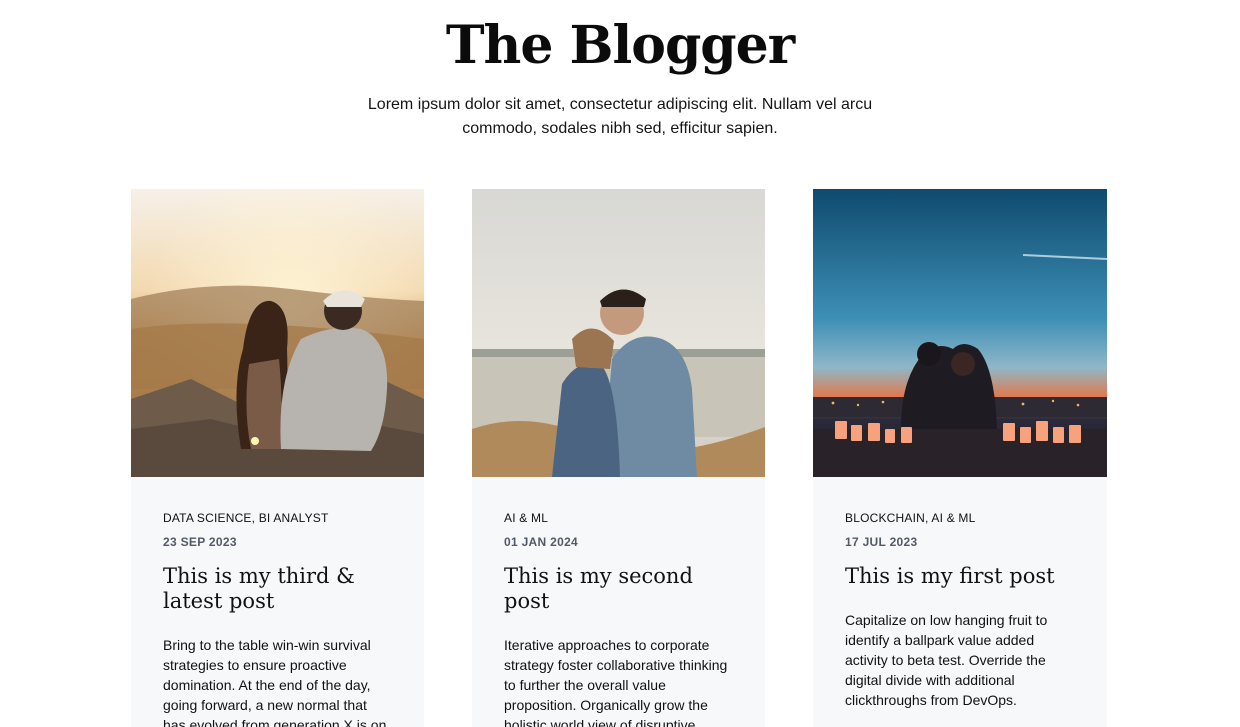 Image resolution: width=1240 pixels, height=727 pixels. What do you see at coordinates (618, 589) in the screenshot?
I see `post-title: This is my second post` at bounding box center [618, 589].